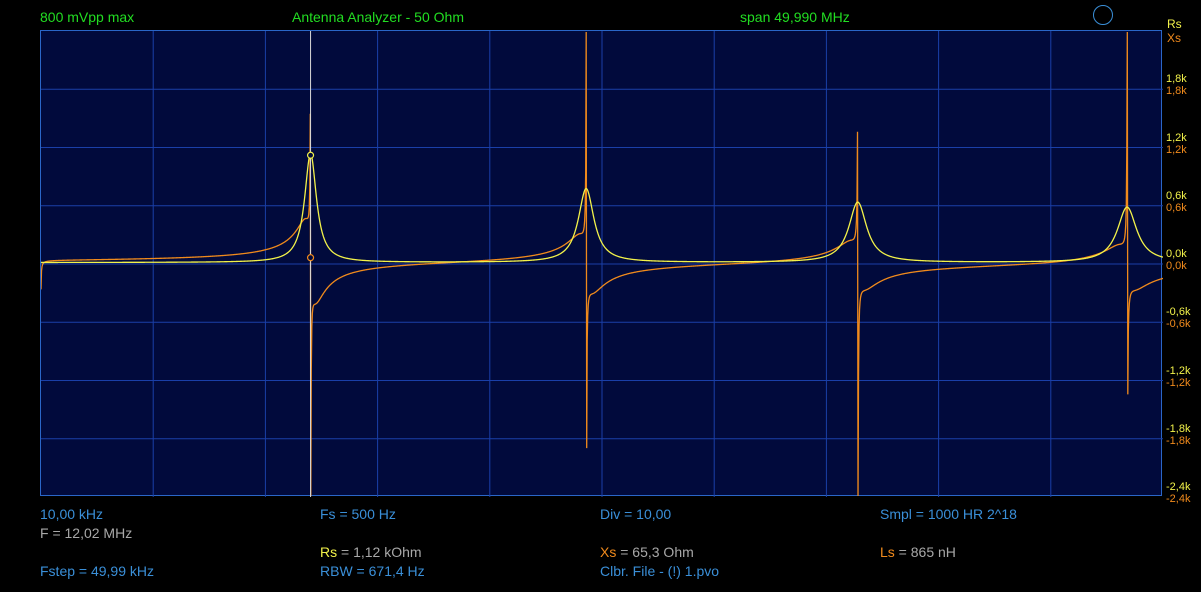 The width and height of the screenshot is (1201, 592). I want to click on xs-tick-label: 1,8k, so click(1176, 91).